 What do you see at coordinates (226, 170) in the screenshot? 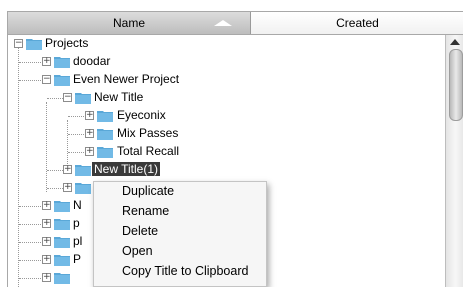
I see `tree-row-new-title-1: + New Title(1)` at bounding box center [226, 170].